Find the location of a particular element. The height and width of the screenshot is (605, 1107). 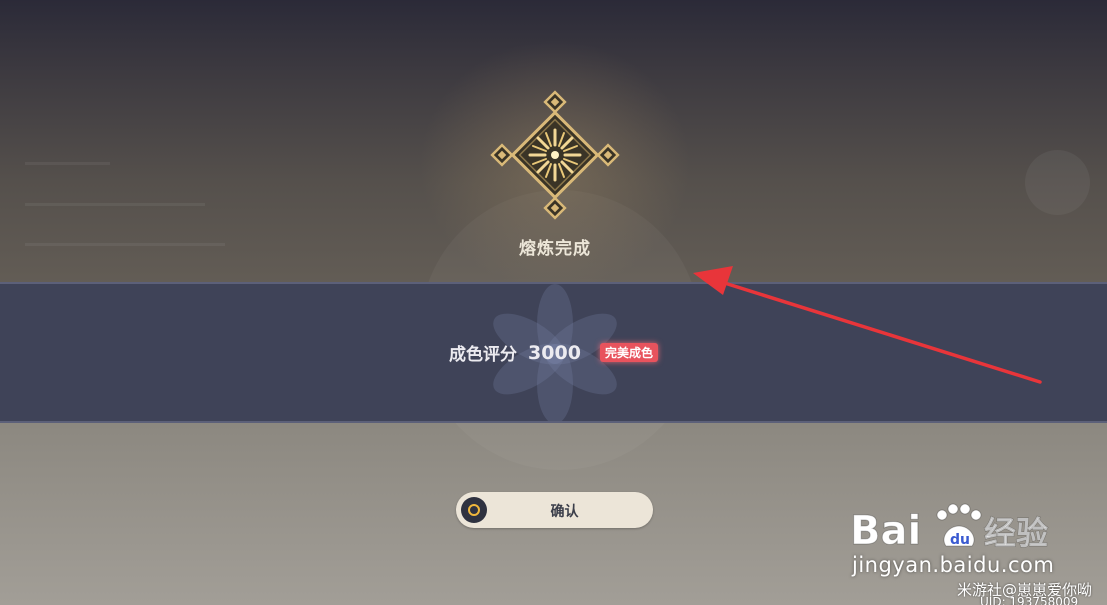

perfect-quality-badge: 完美成色 is located at coordinates (629, 352).